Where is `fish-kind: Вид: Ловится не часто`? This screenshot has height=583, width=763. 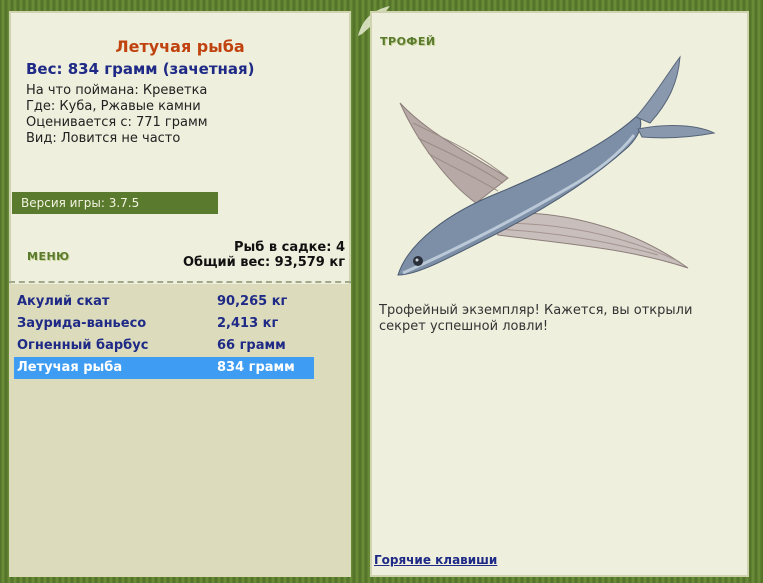 fish-kind: Вид: Ловится не часто is located at coordinates (103, 138).